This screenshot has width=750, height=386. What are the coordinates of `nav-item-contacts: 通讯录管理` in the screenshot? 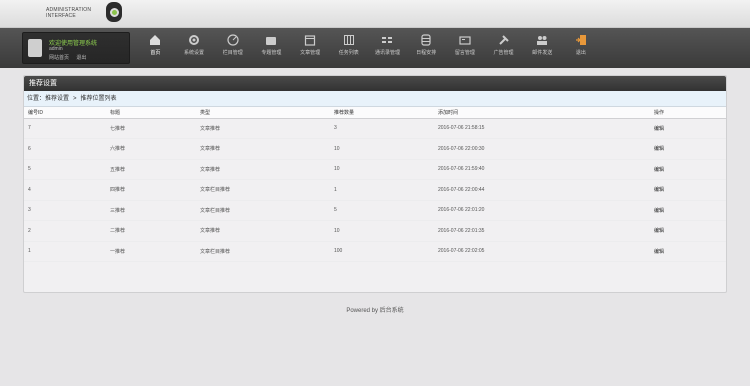 It's located at (387, 49).